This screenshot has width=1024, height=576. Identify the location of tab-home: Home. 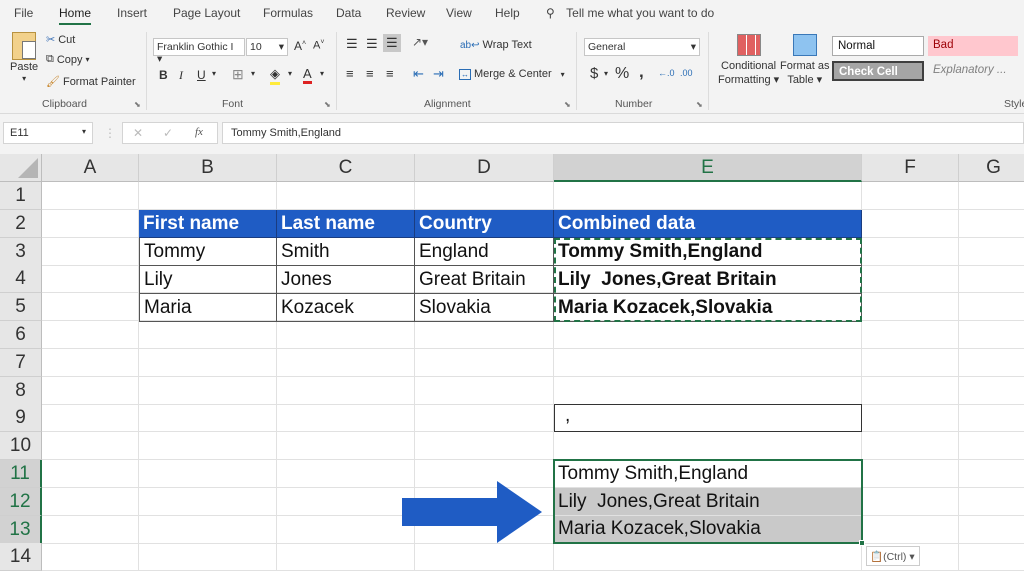
(75, 15).